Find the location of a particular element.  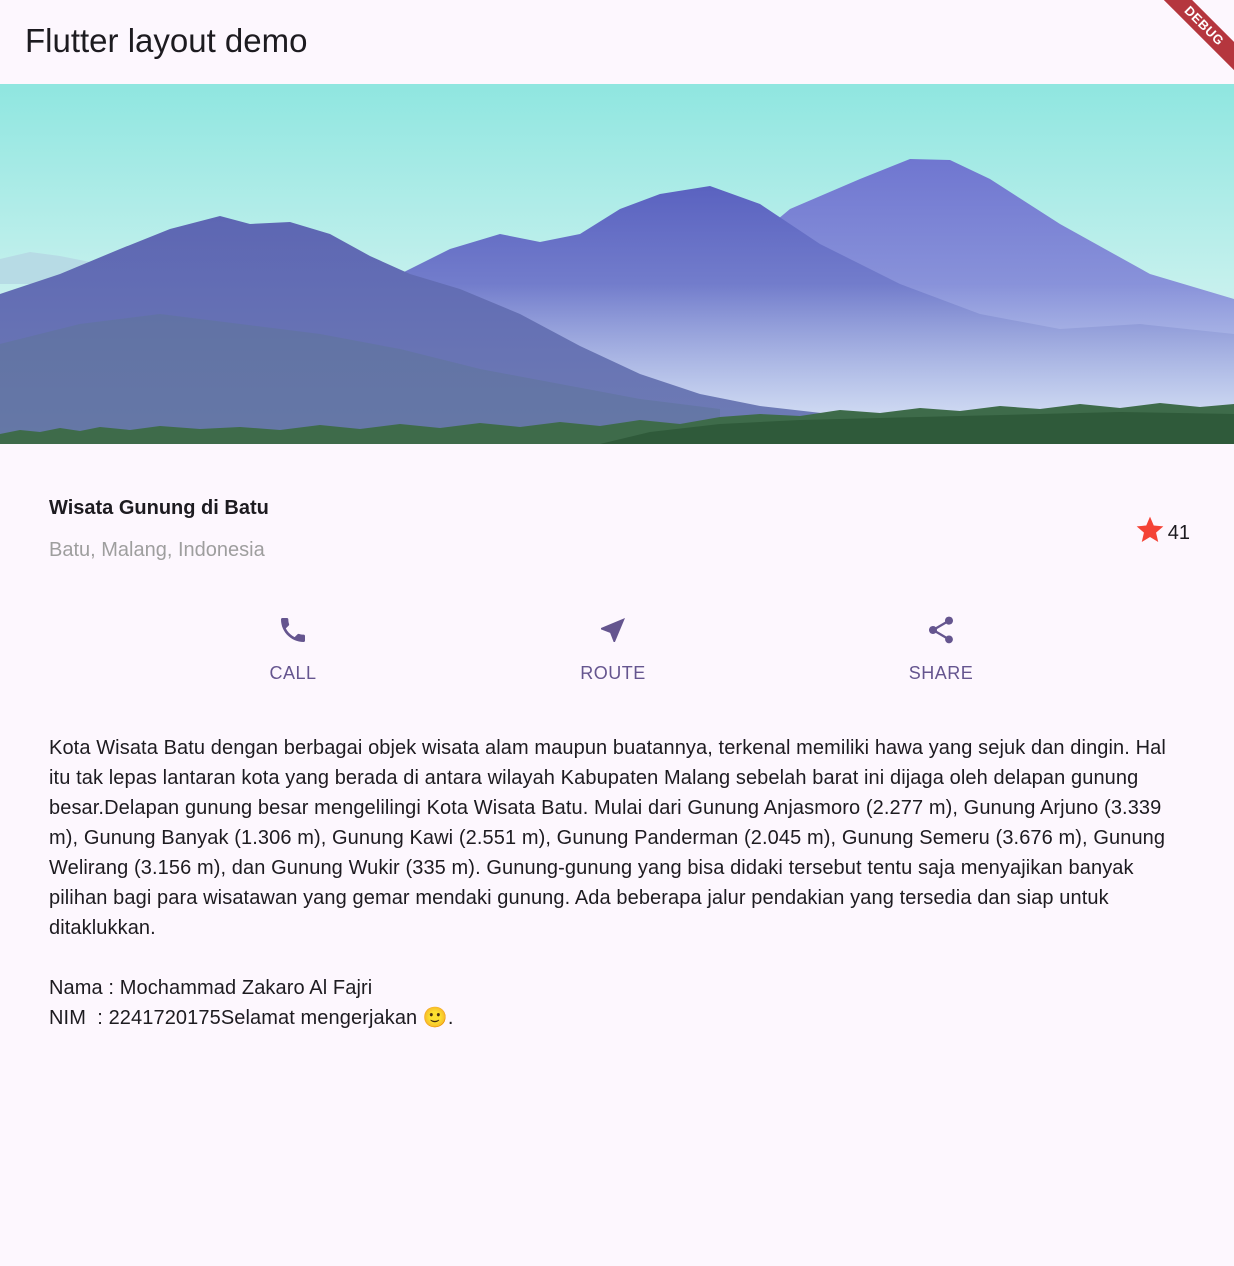

share-button-label: SHARE is located at coordinates (941, 673).